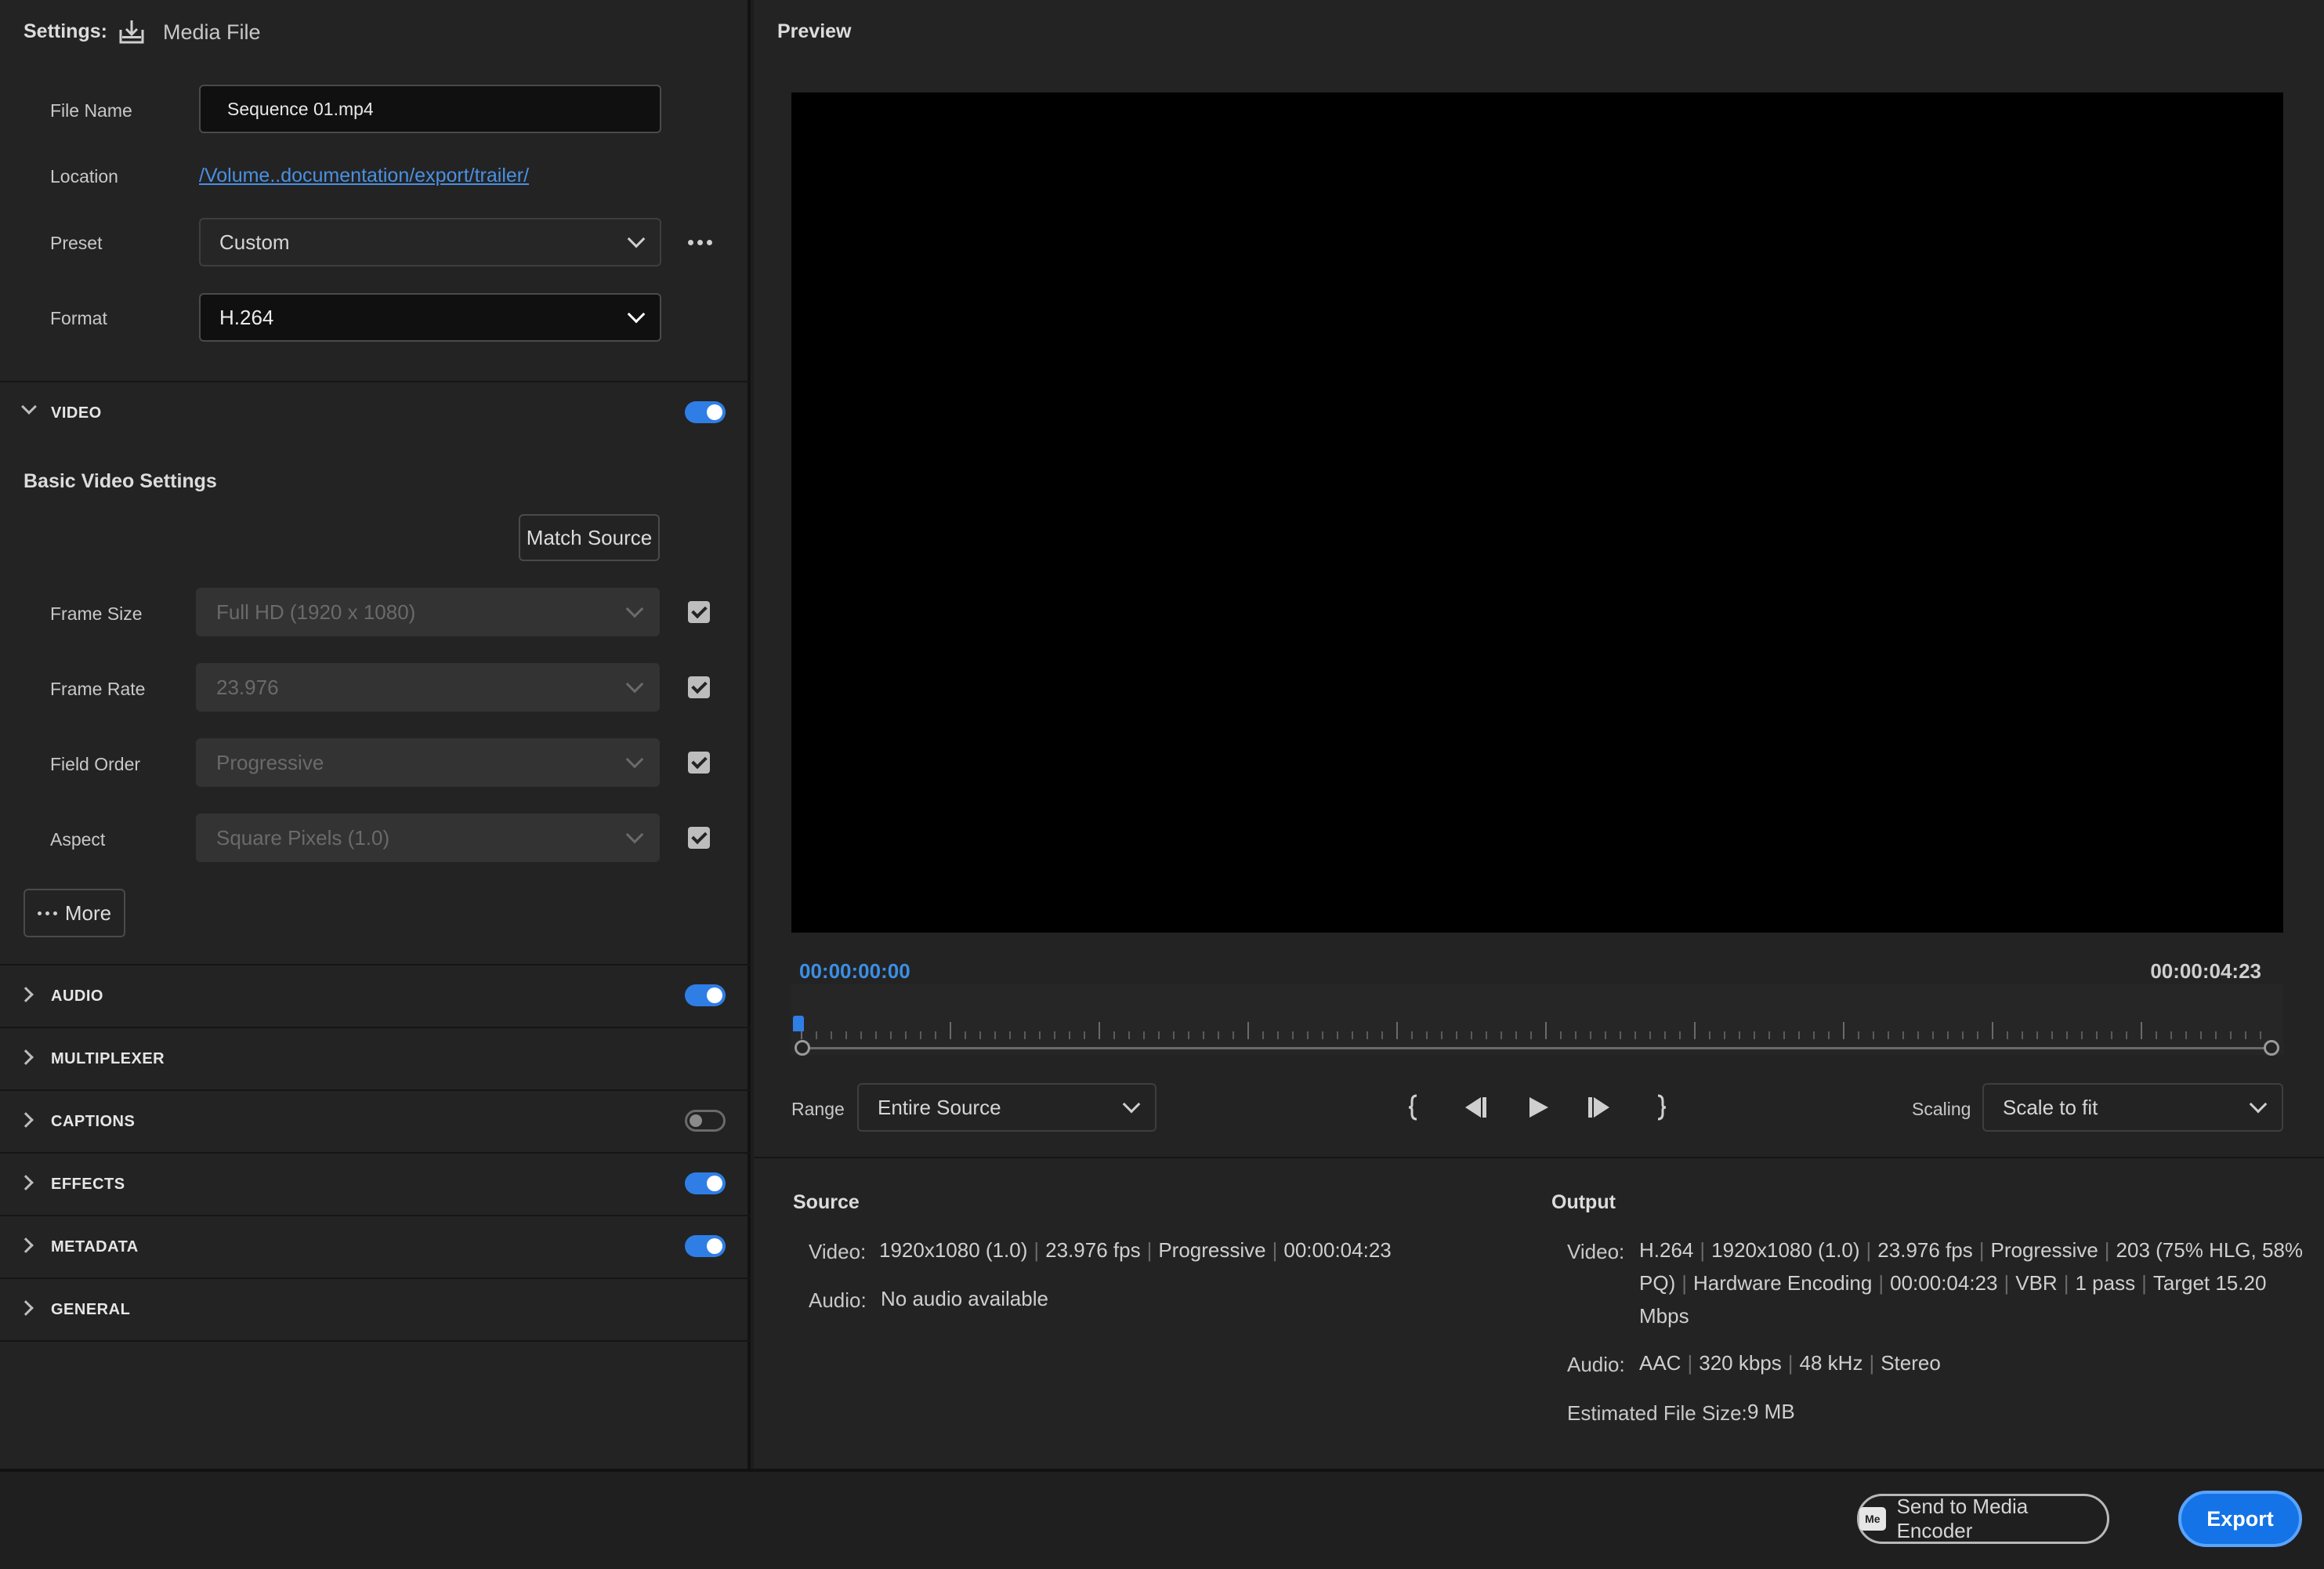  What do you see at coordinates (939, 1107) in the screenshot?
I see `range-value: Entire Source` at bounding box center [939, 1107].